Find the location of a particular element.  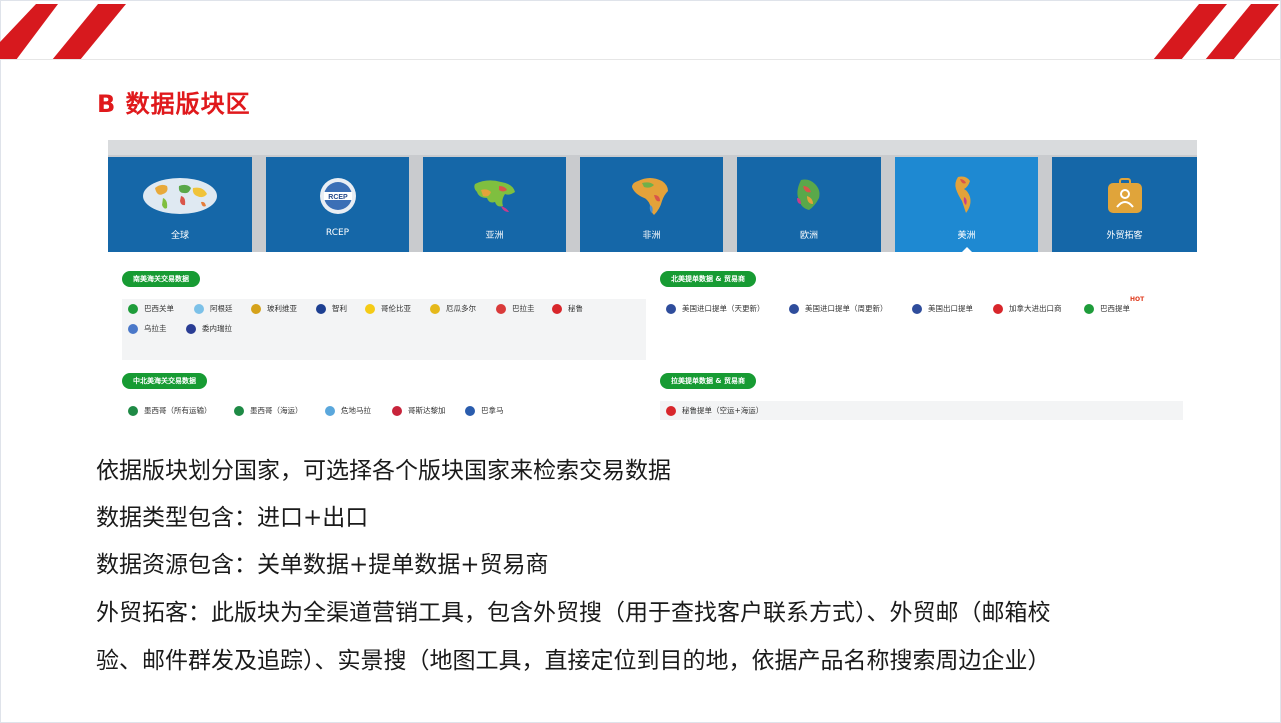

colombia-flag-icon is located at coordinates (370, 308).